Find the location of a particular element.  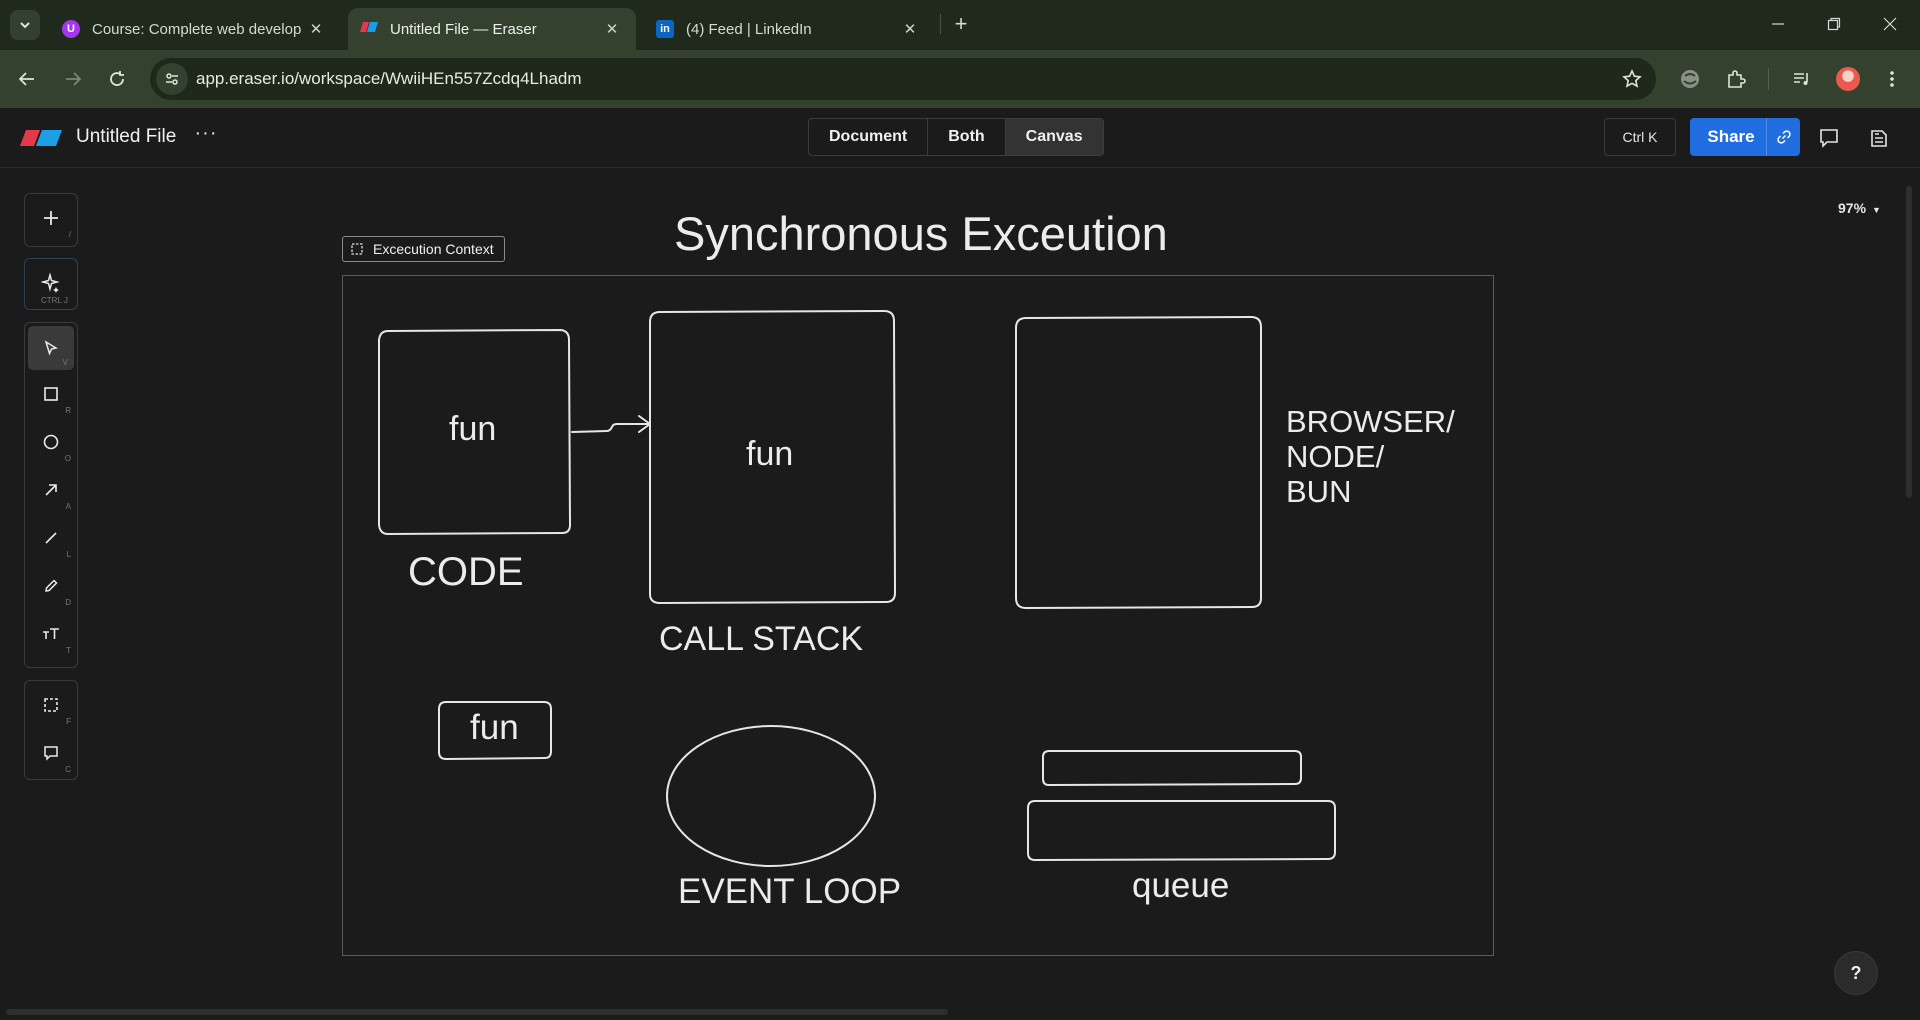

vertical-scrollbar is located at coordinates (1909, 342).